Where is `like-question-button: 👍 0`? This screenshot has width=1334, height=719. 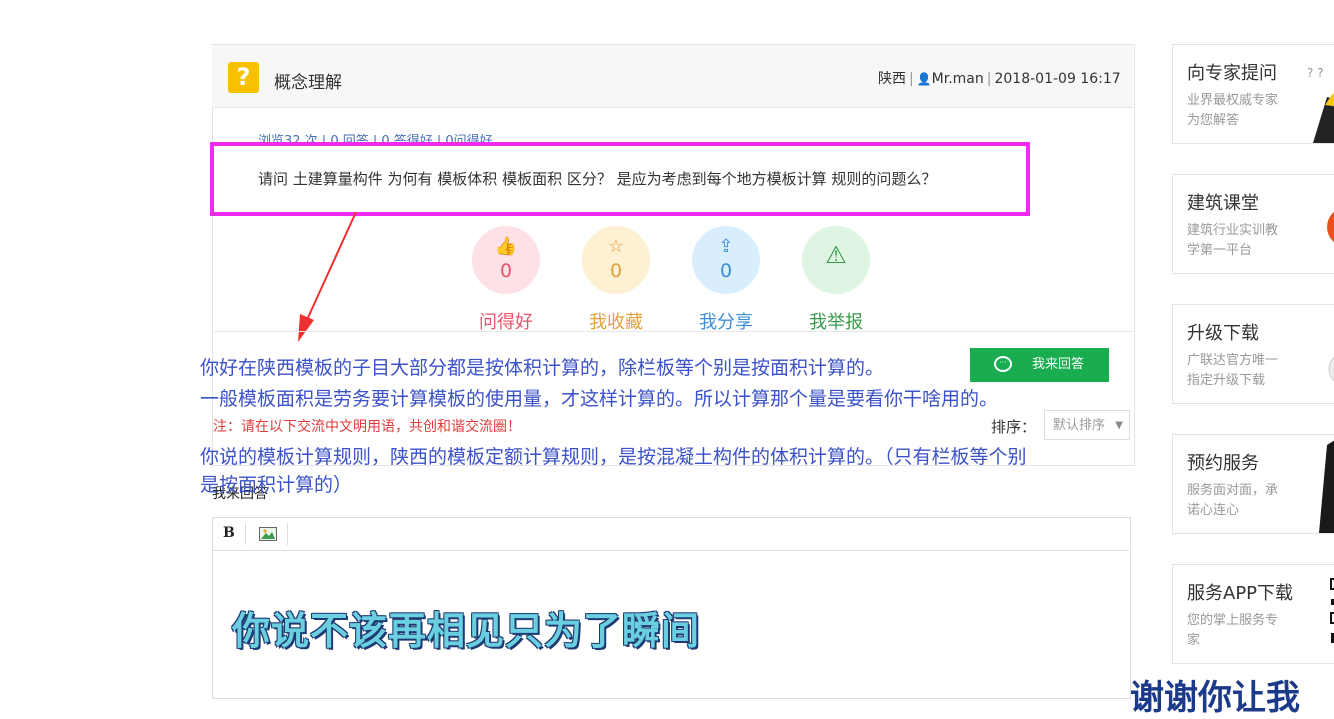 like-question-button: 👍 0 is located at coordinates (506, 260).